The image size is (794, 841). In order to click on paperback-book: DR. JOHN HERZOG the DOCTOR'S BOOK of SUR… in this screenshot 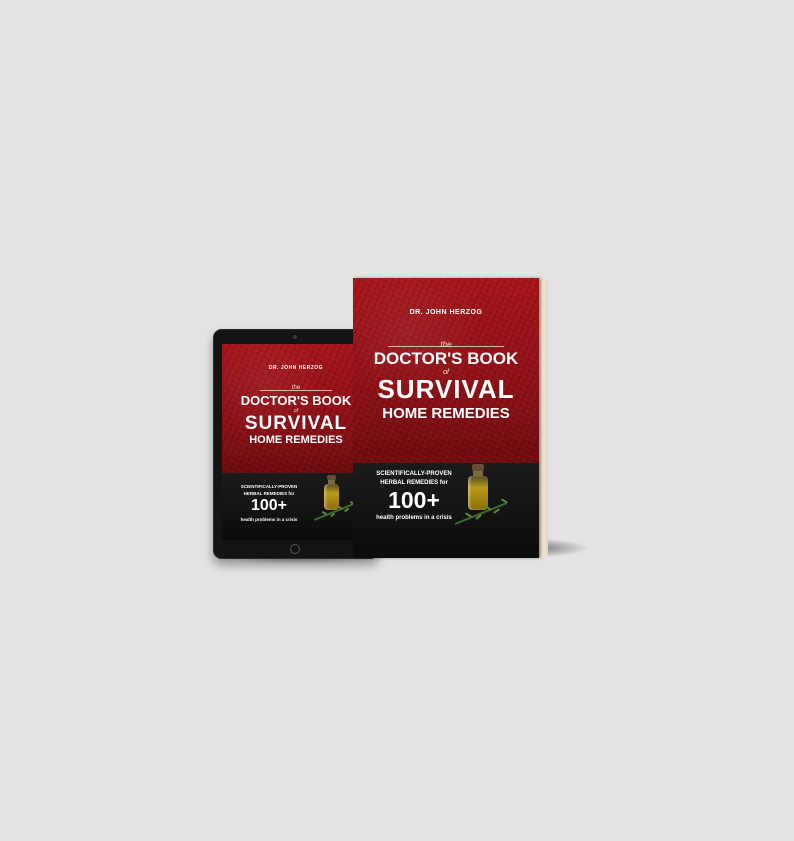, I will do `click(450, 418)`.